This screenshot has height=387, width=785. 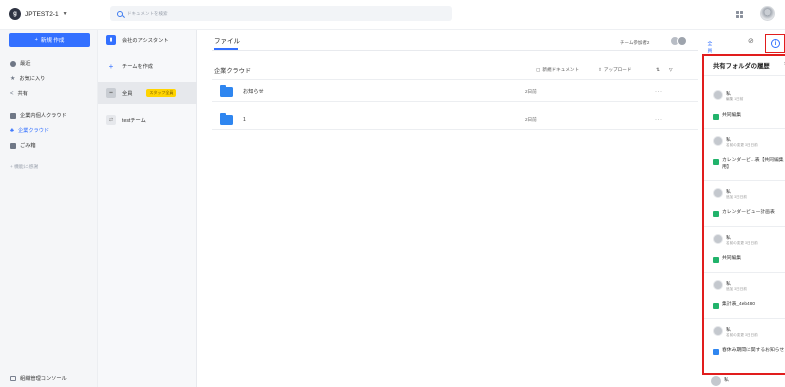 I want to click on sidebar-item-personal-cloud: 企業内個人クラウド, so click(x=38, y=115).